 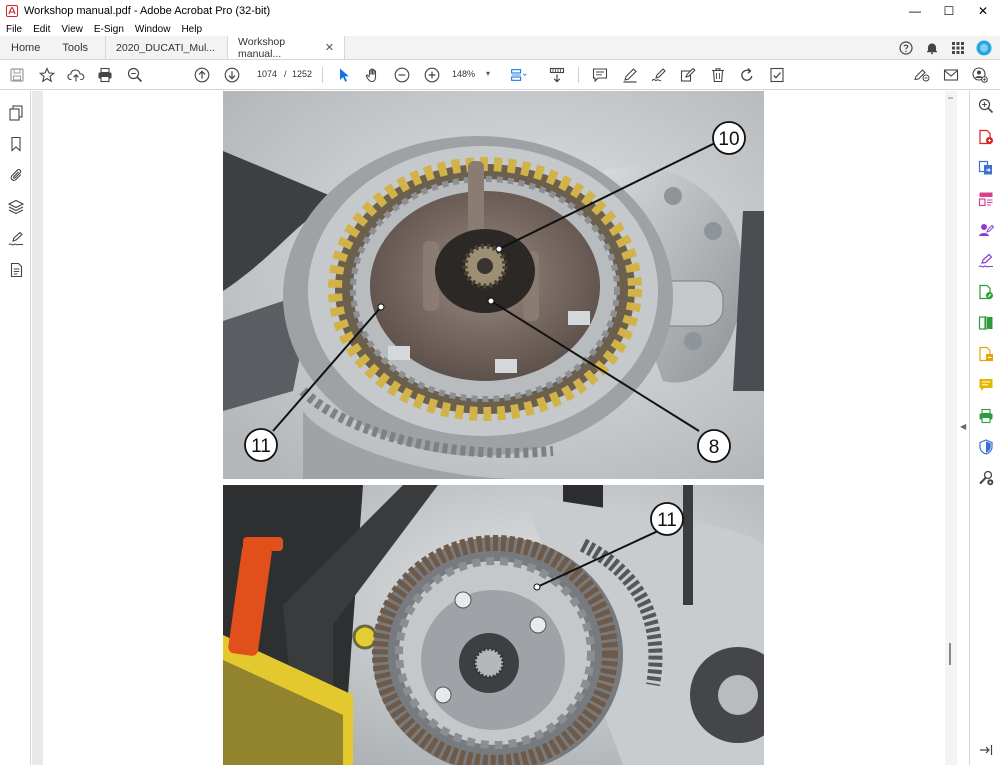 What do you see at coordinates (557, 75) in the screenshot?
I see `scroll-mode-icon` at bounding box center [557, 75].